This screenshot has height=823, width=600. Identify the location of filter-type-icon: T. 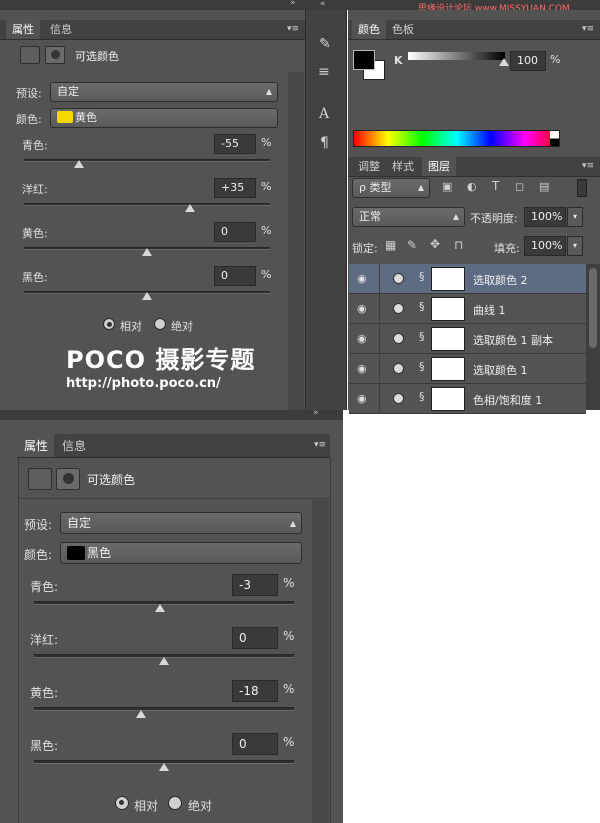
(495, 186).